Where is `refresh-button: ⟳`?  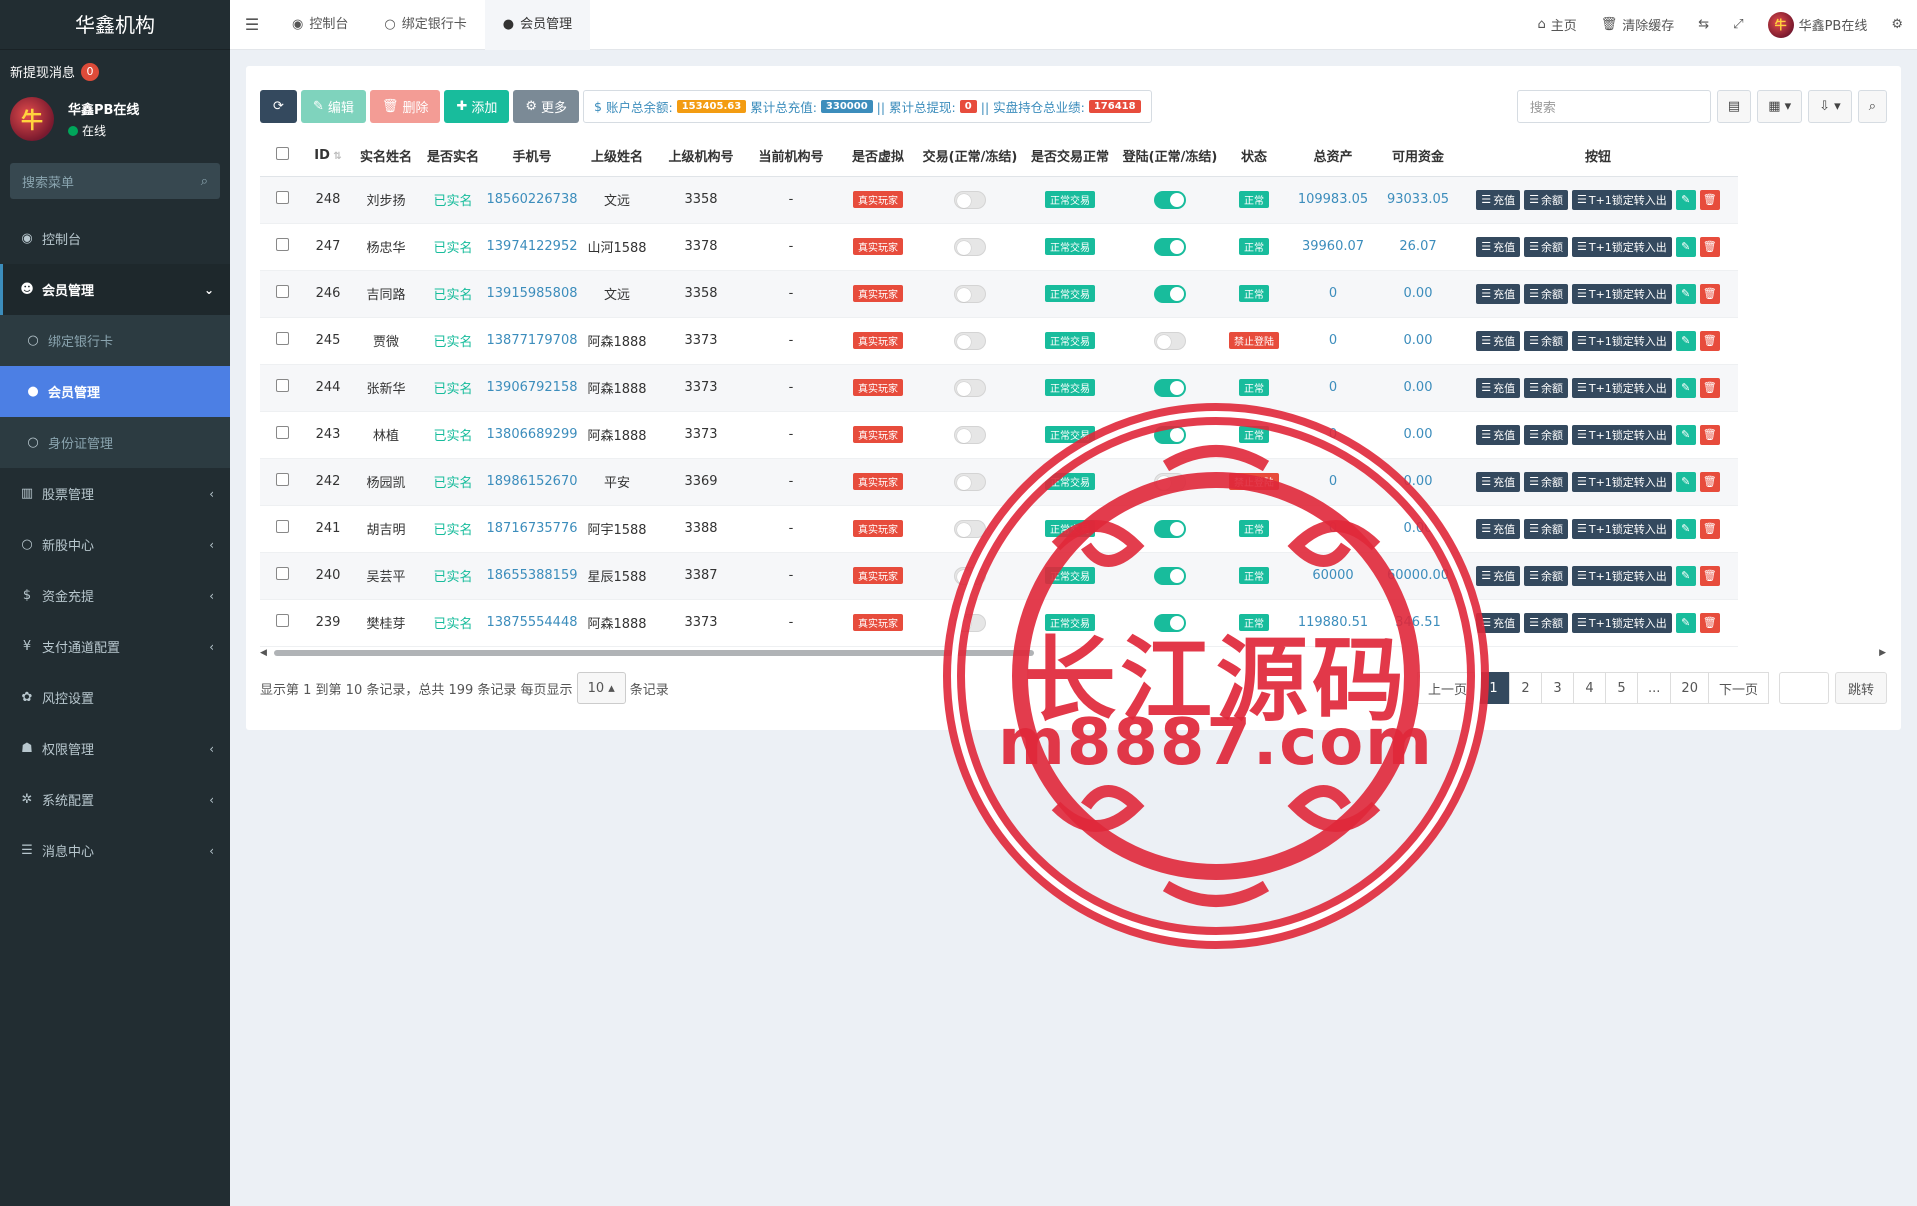 refresh-button: ⟳ is located at coordinates (278, 106).